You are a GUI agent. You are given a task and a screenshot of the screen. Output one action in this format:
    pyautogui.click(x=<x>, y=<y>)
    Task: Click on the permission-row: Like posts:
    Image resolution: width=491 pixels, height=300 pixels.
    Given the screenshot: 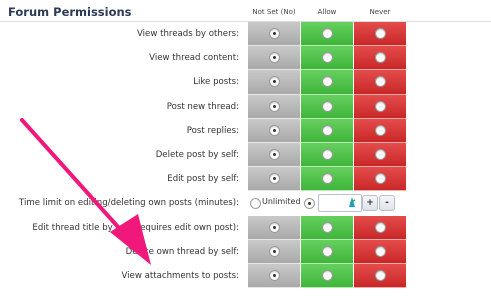 What is the action you would take?
    pyautogui.click(x=245, y=82)
    